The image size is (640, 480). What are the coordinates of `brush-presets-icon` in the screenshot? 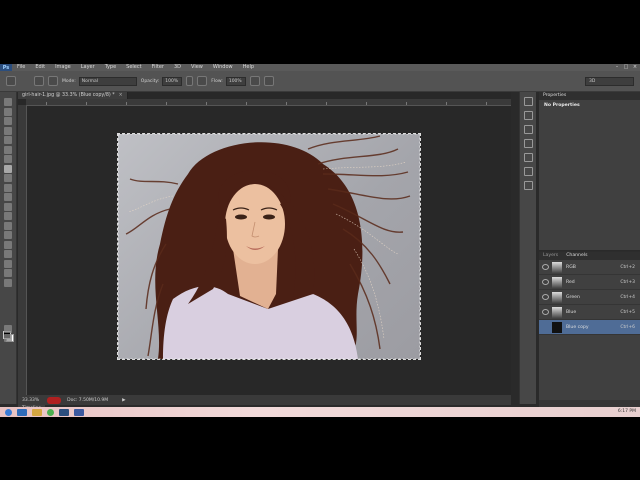 It's located at (528, 185).